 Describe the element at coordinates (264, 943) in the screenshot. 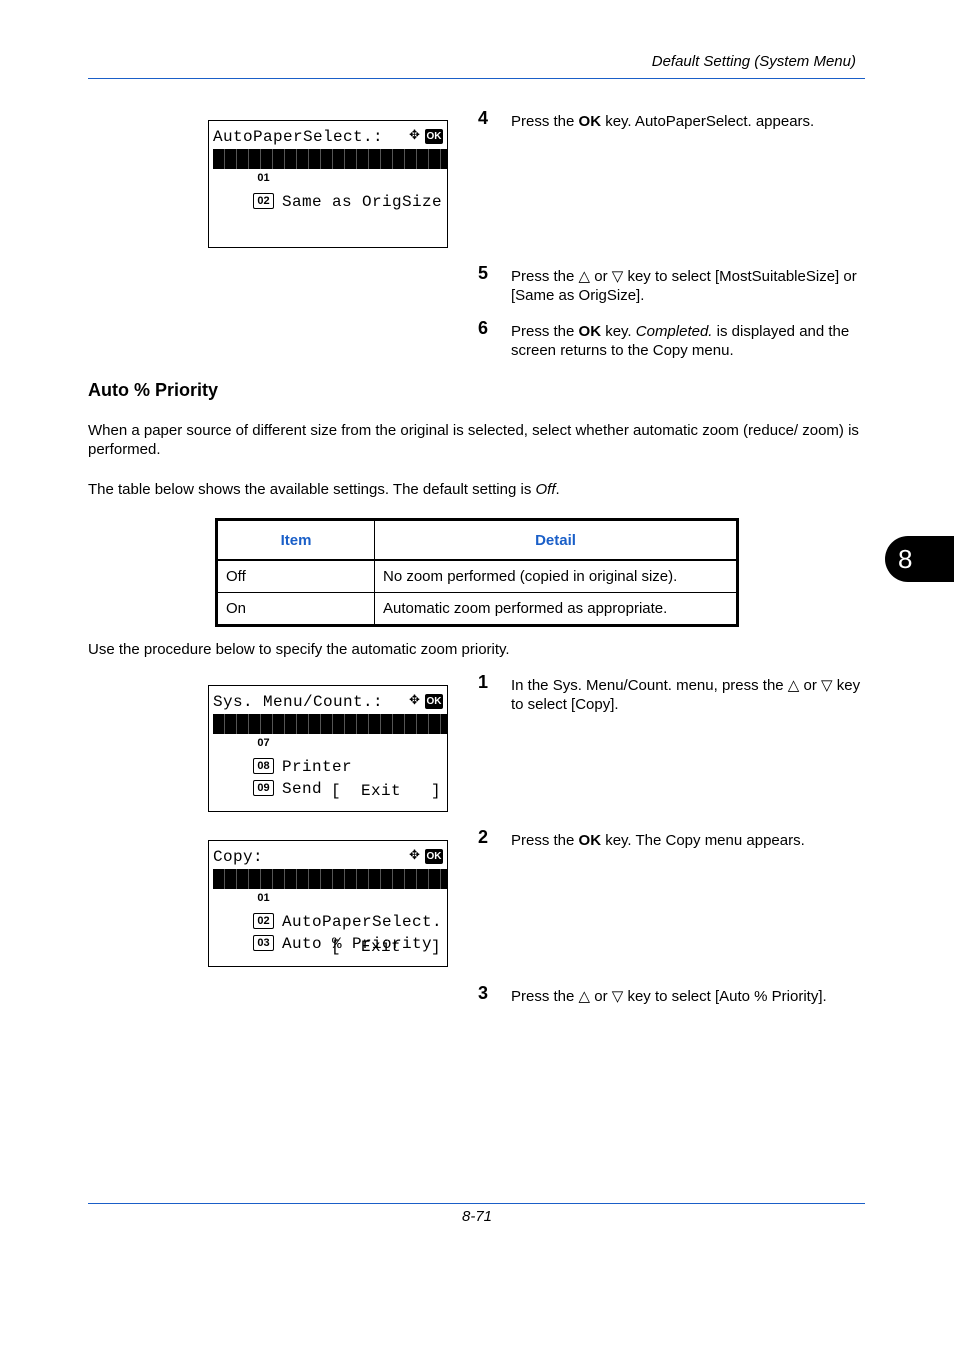

I see `item-number-badge: 03` at that location.